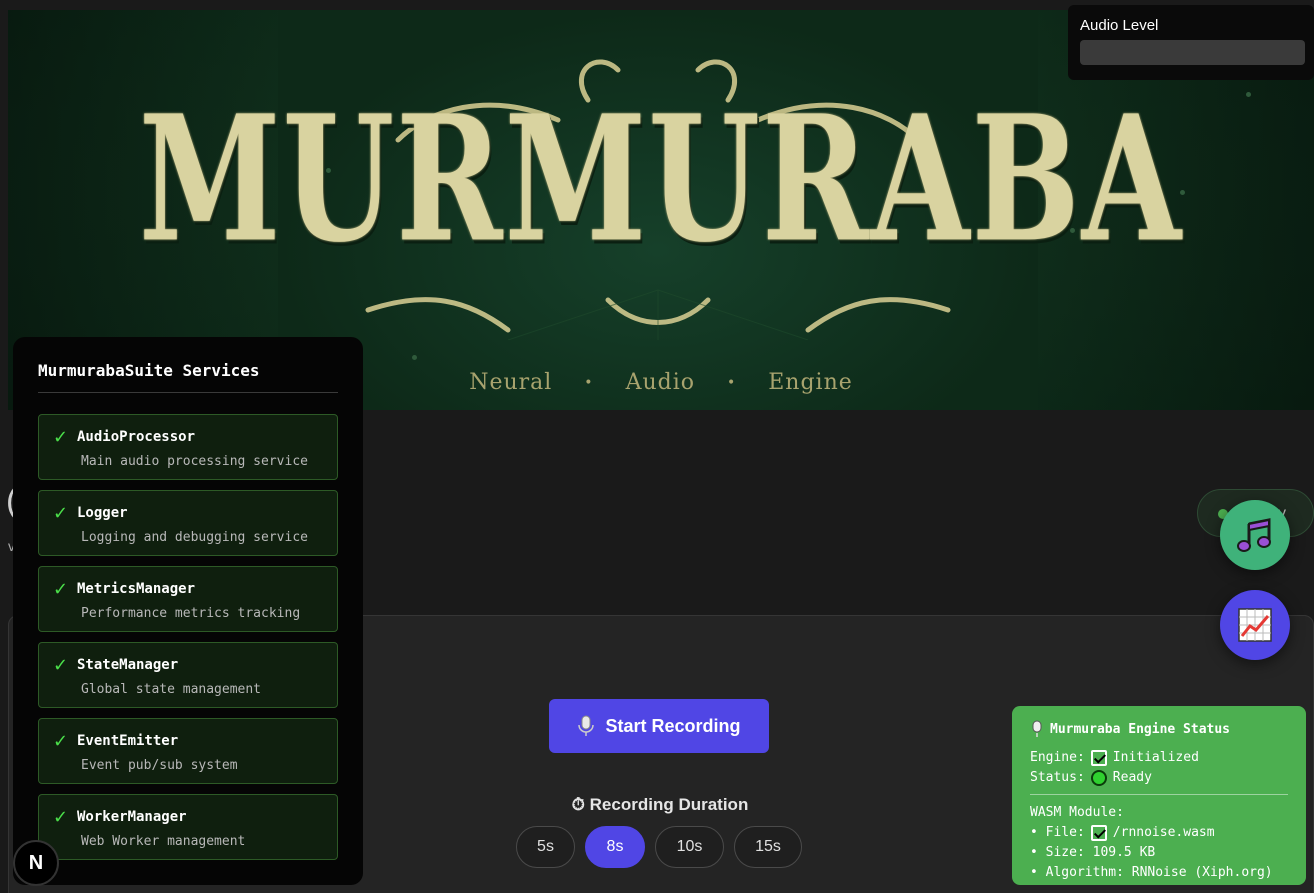  Describe the element at coordinates (615, 847) in the screenshot. I see `duration-8s-button: 8s` at that location.